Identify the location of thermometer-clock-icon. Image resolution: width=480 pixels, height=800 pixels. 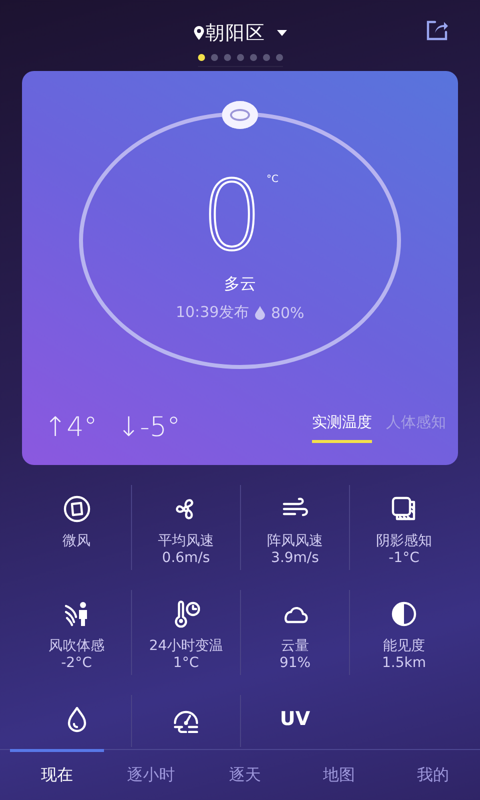
(186, 614).